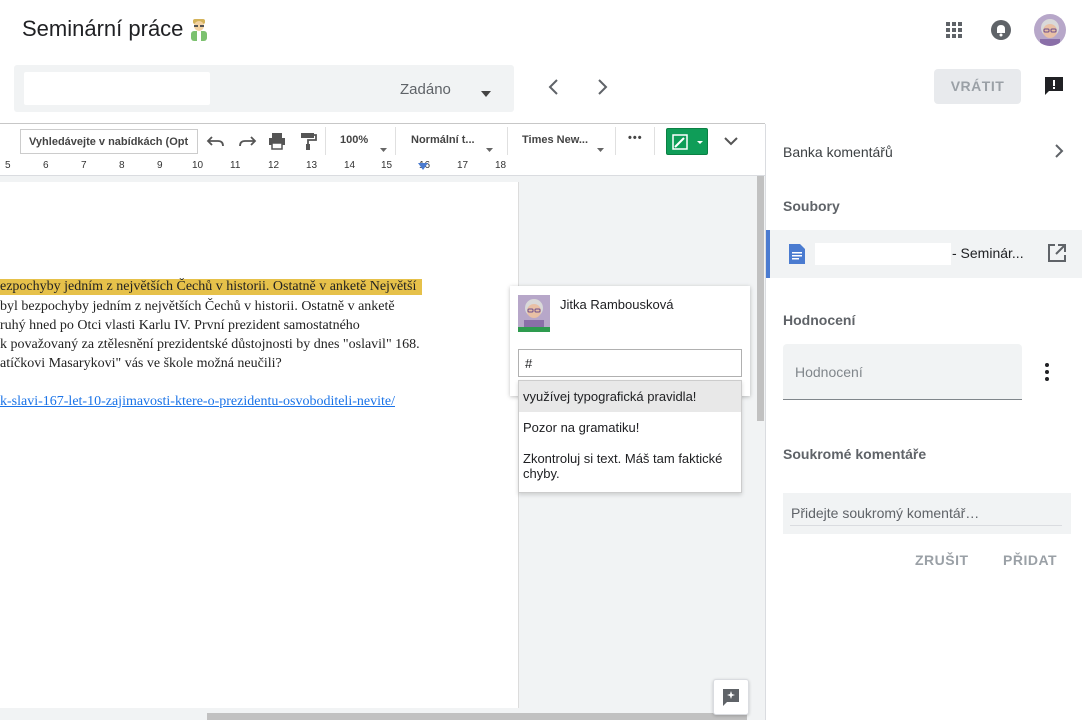  What do you see at coordinates (630, 427) in the screenshot?
I see `suggestion-item: Pozor na gramatiku!` at bounding box center [630, 427].